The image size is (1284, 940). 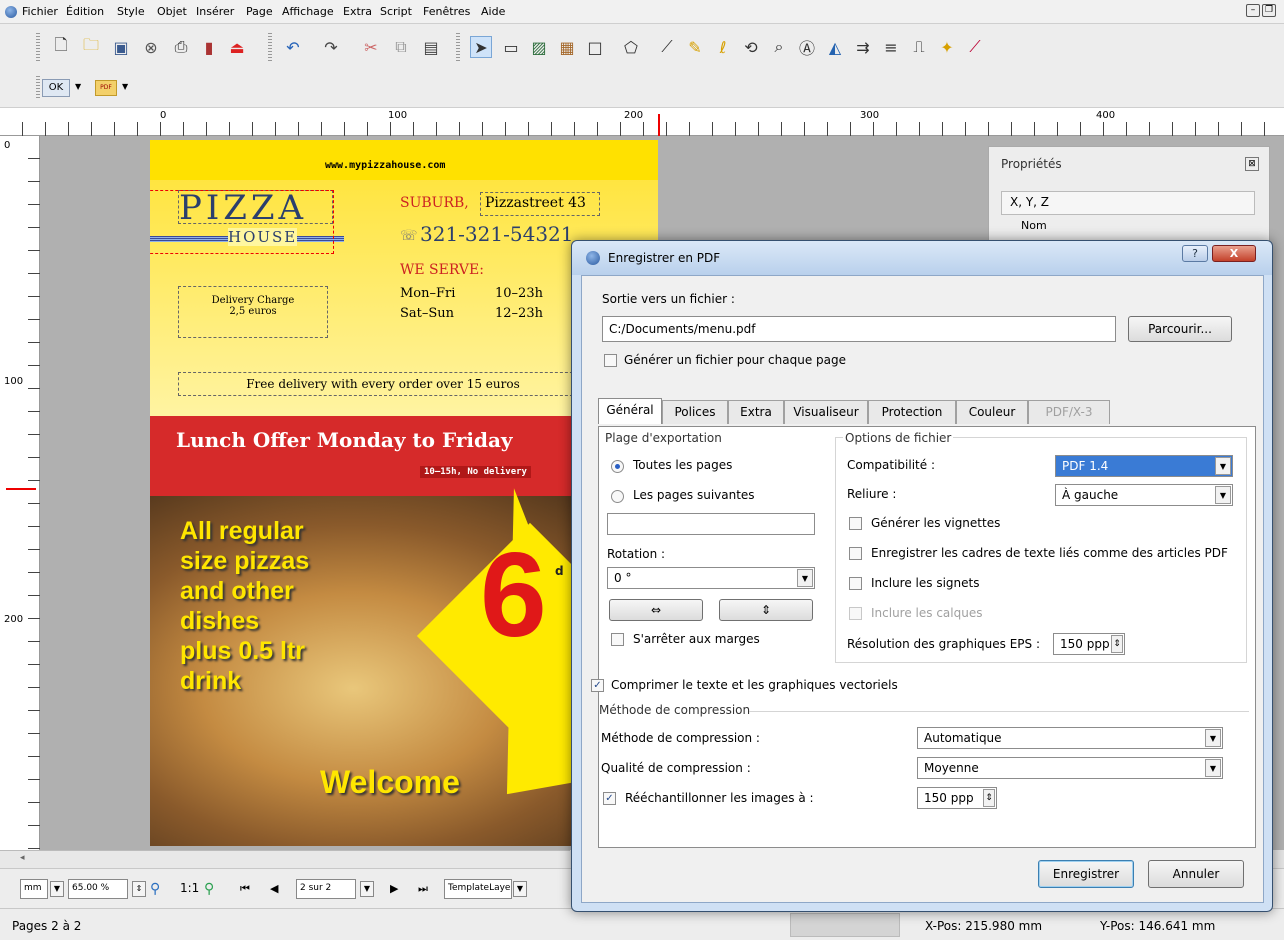 I want to click on last-page-icon: ⏭, so click(x=423, y=889).